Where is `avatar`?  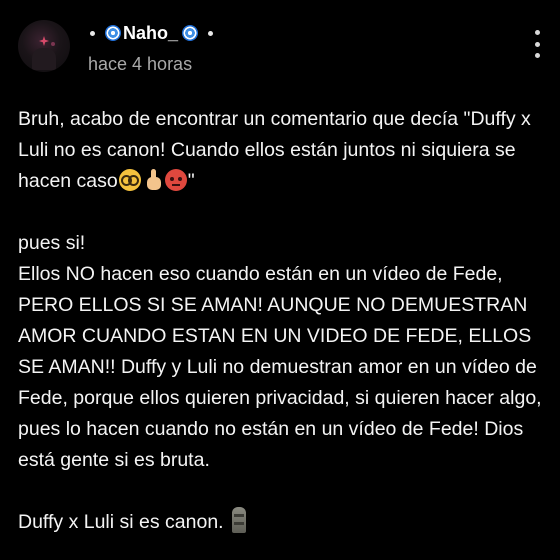 avatar is located at coordinates (44, 46).